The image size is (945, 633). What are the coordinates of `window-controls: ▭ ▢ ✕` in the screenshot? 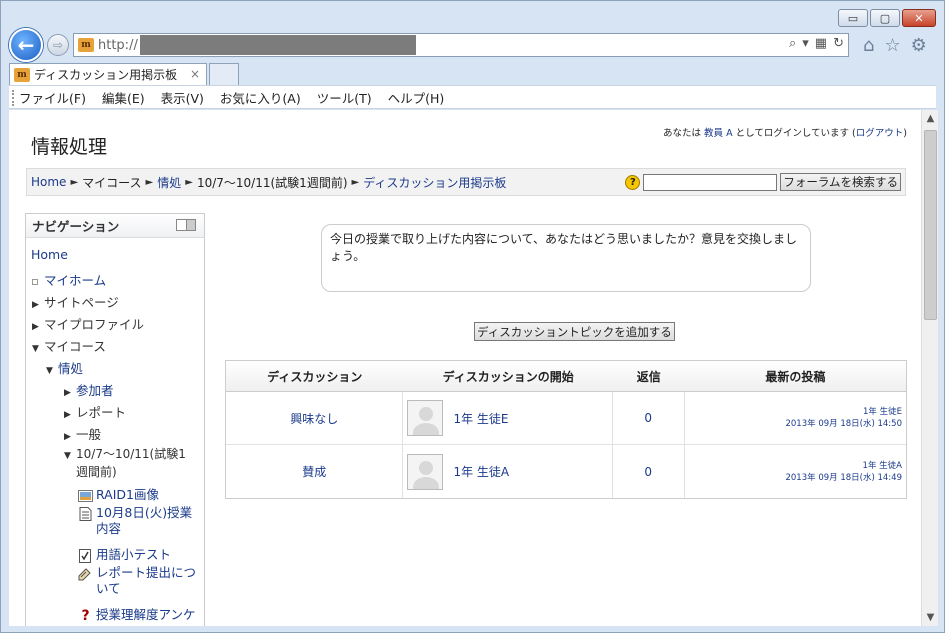 It's located at (887, 18).